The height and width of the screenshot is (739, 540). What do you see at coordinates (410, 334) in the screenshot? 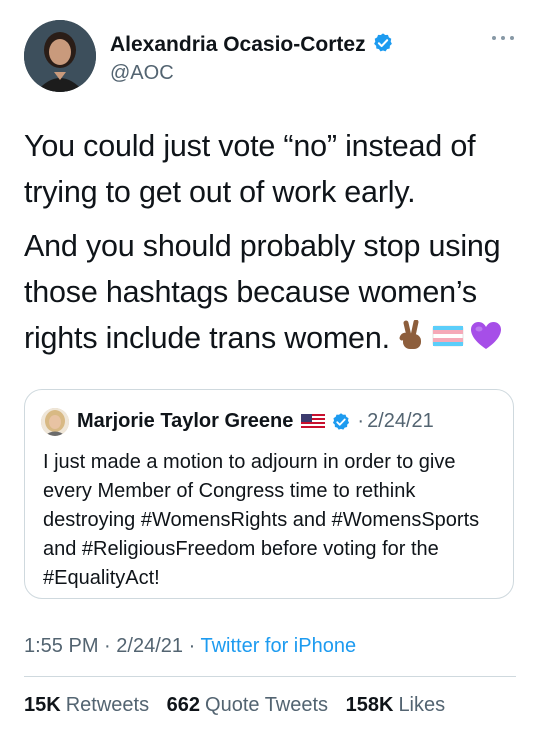
I see `victory-hand-emoji-icon` at bounding box center [410, 334].